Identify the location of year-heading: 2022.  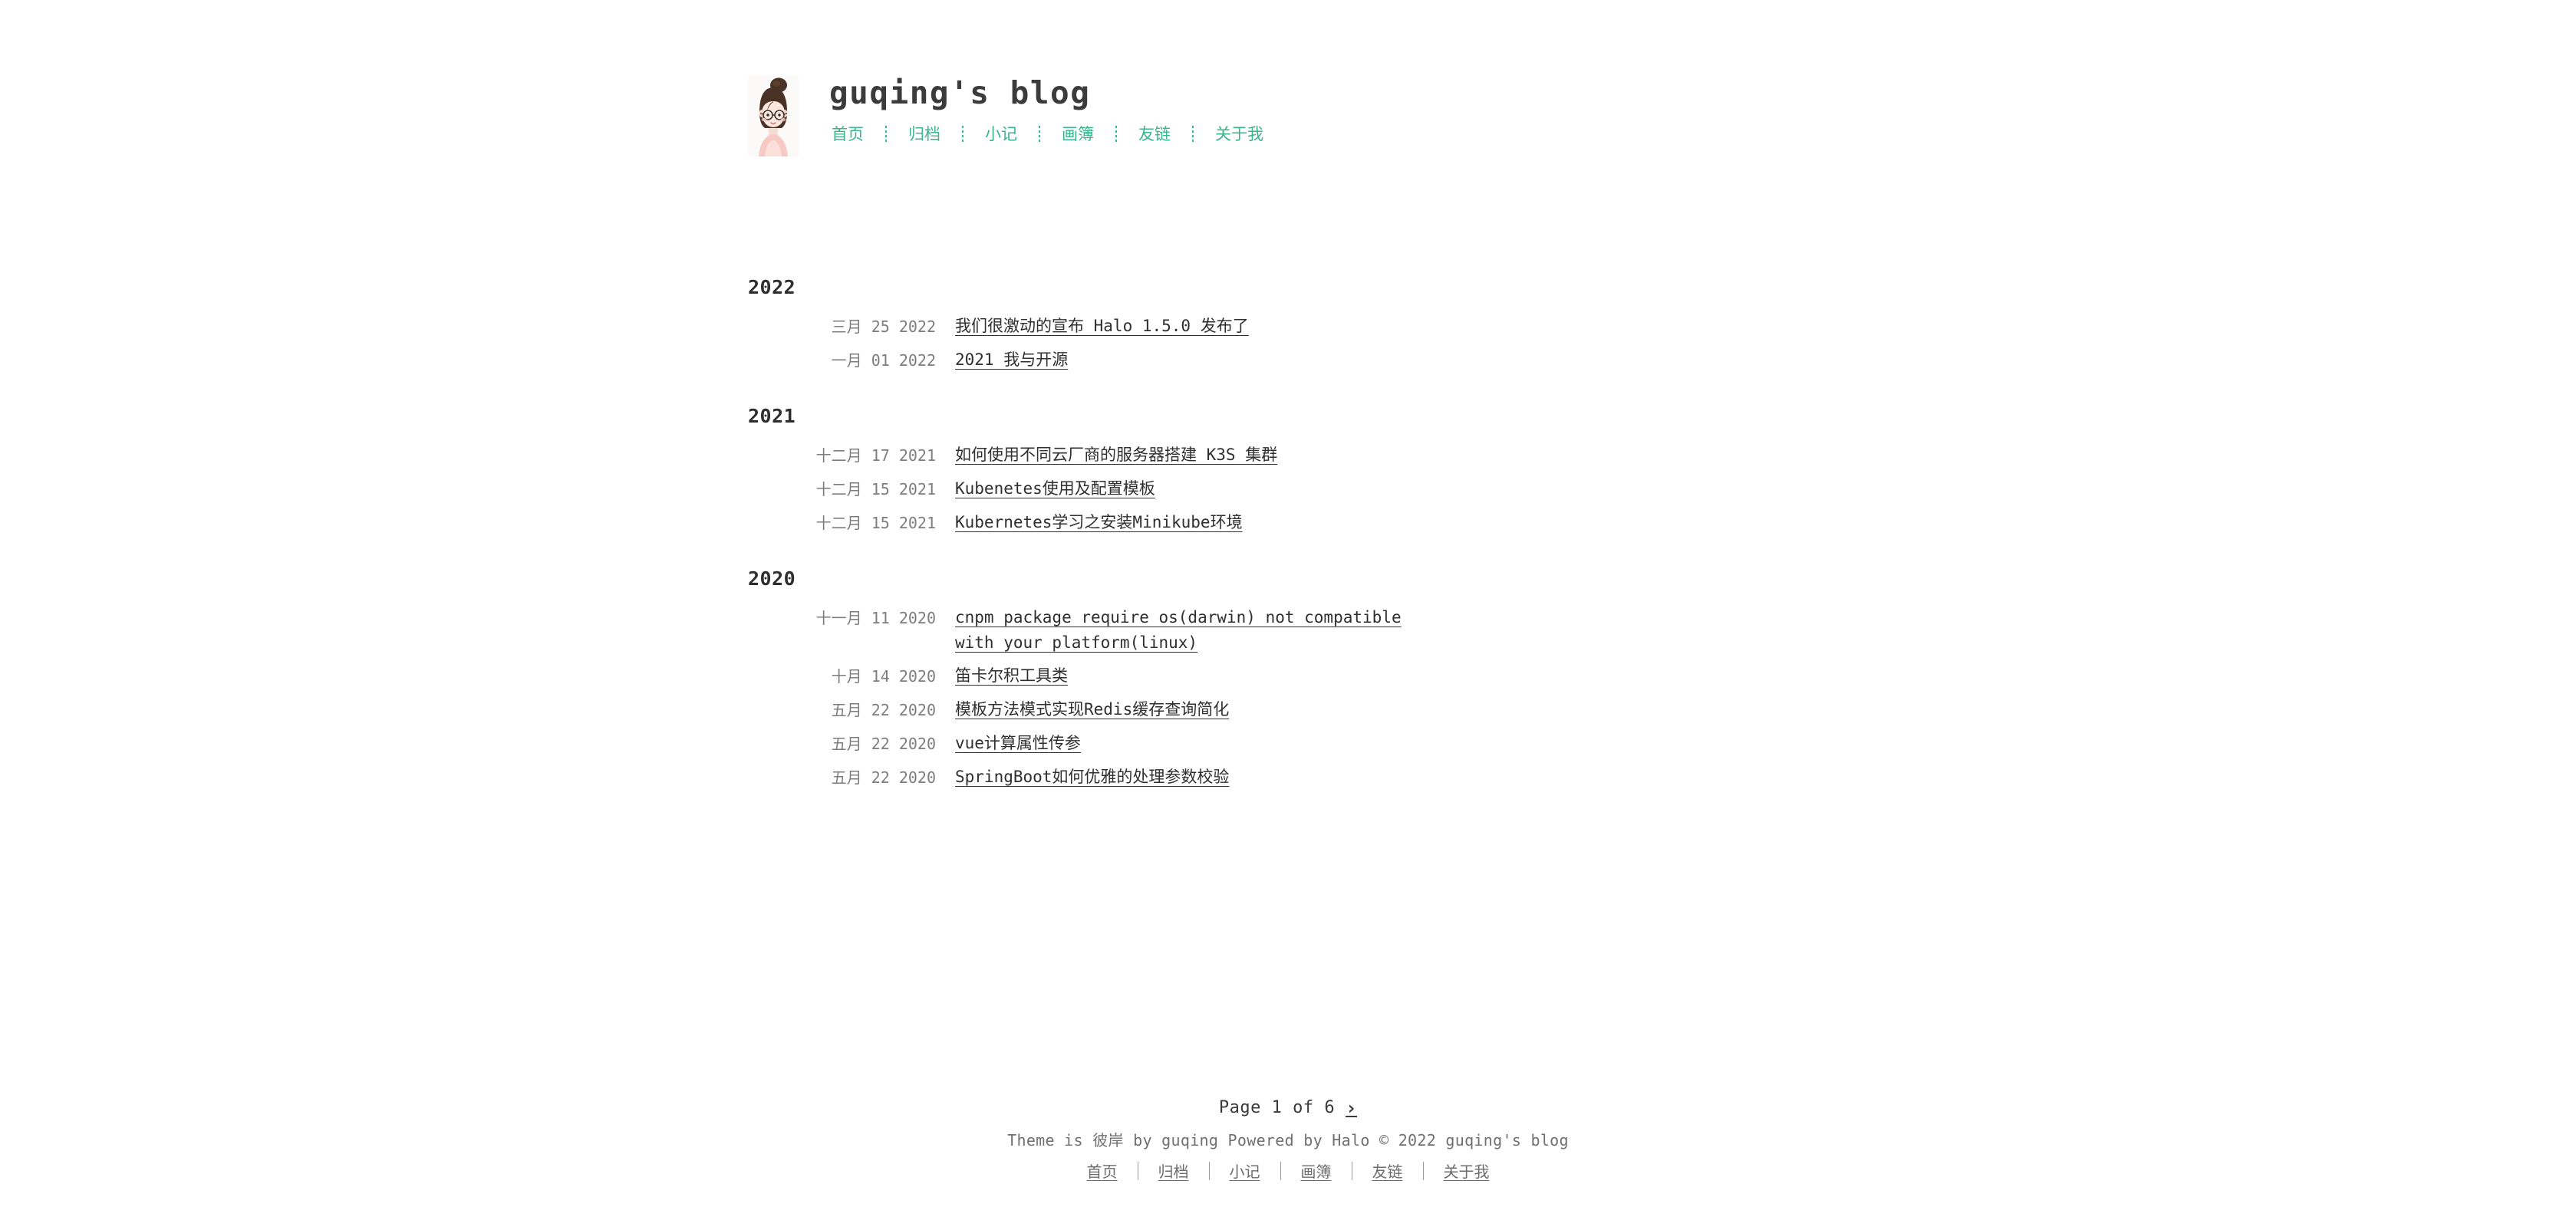
(772, 287).